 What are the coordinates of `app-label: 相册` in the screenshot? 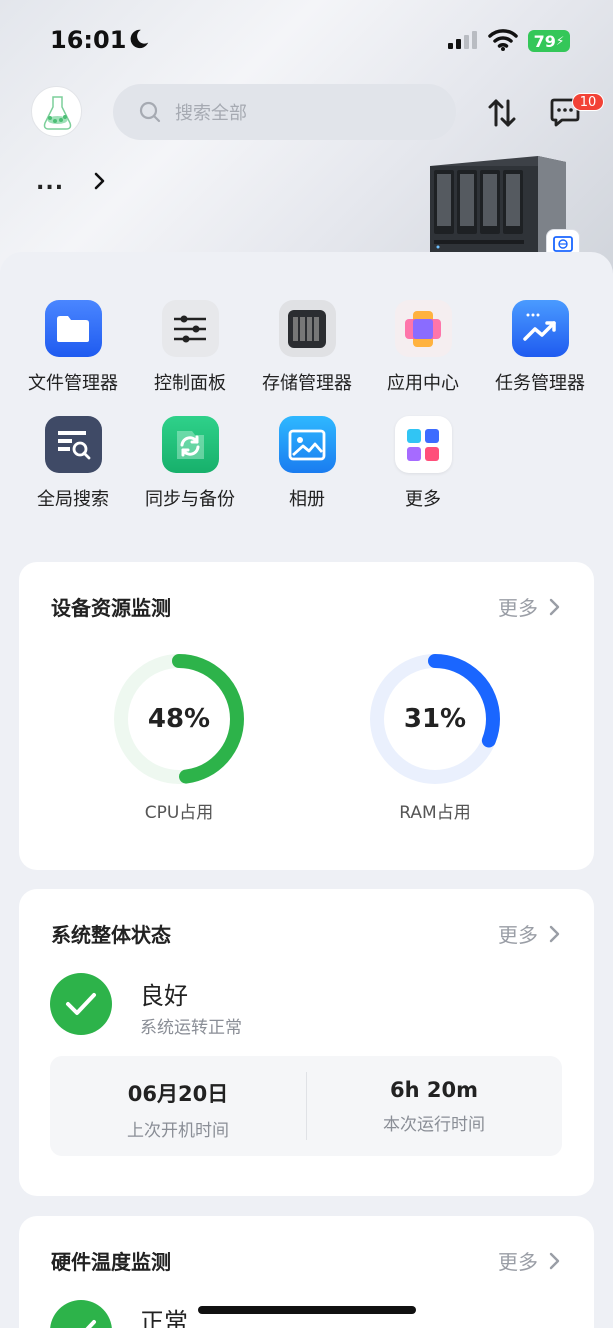 It's located at (307, 499).